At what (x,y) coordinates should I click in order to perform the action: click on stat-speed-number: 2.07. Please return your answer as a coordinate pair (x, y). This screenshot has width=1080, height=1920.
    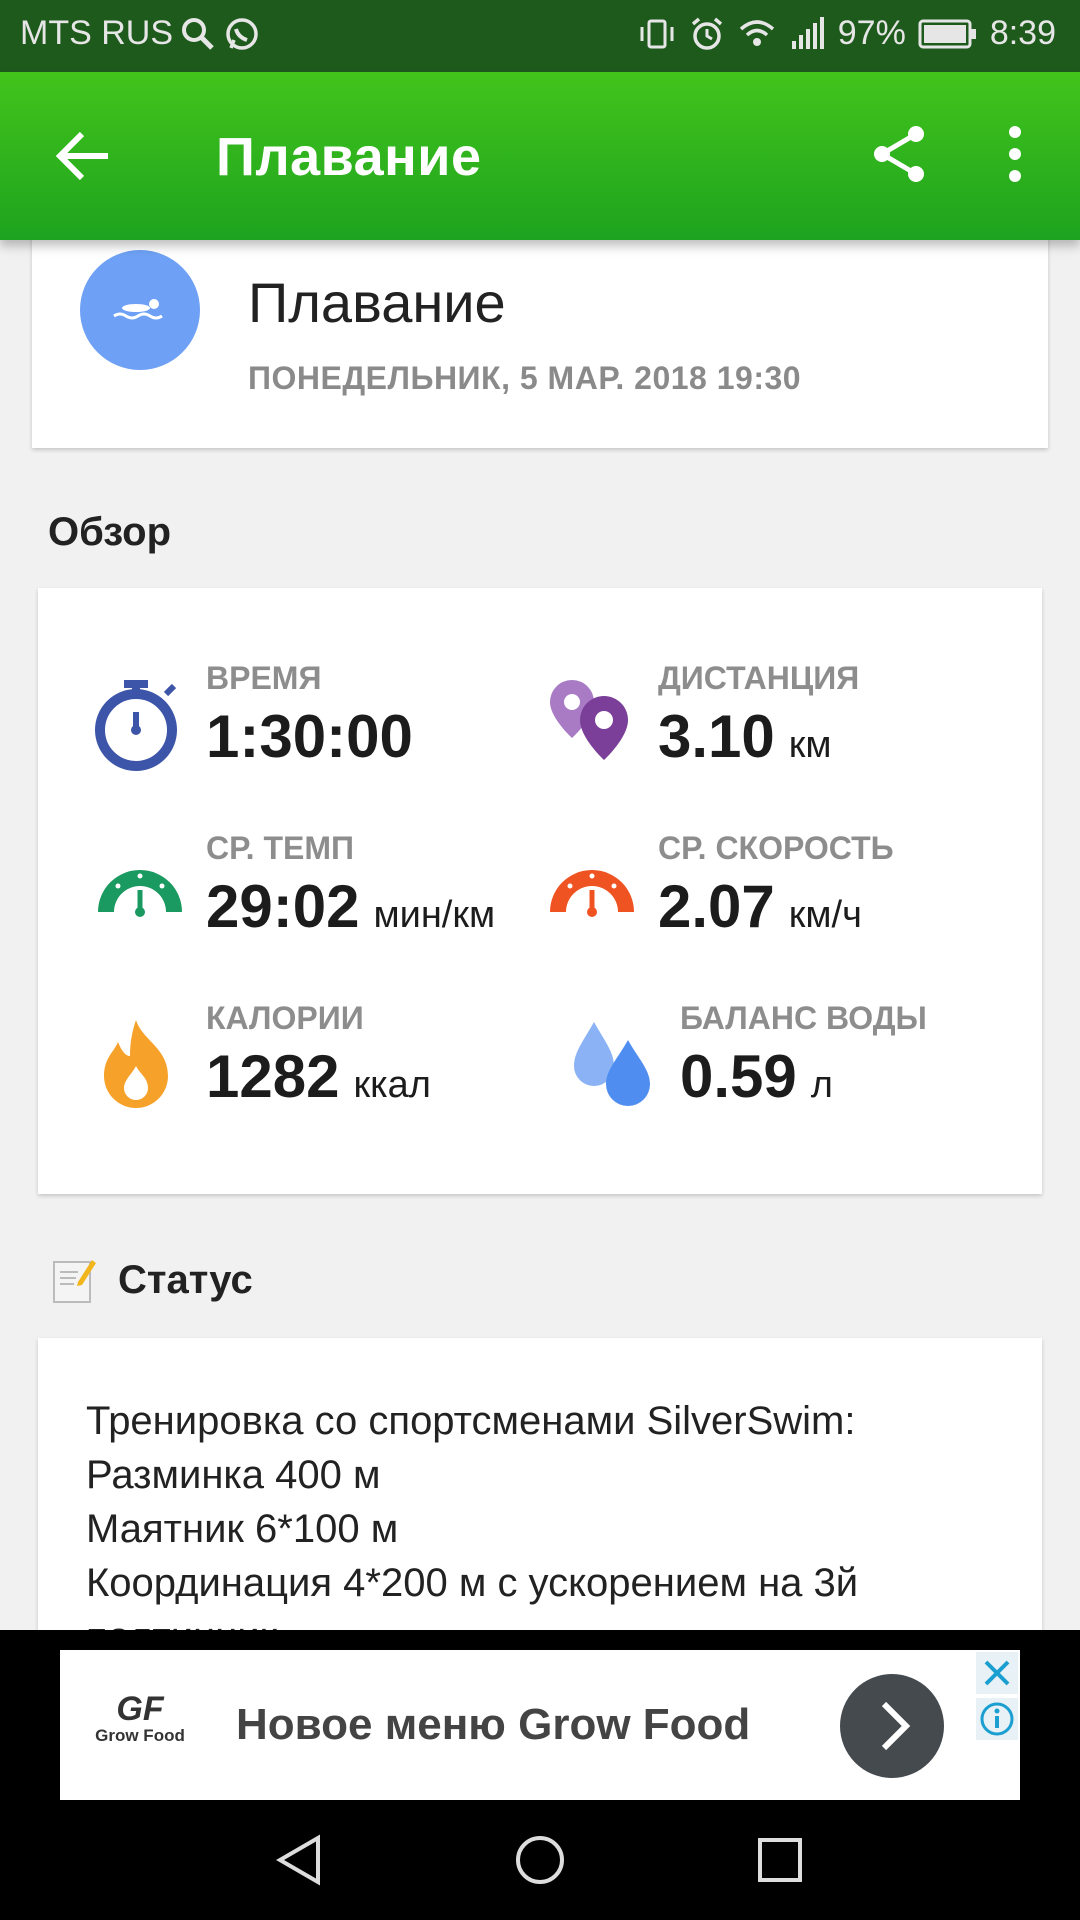
    Looking at the image, I should click on (716, 906).